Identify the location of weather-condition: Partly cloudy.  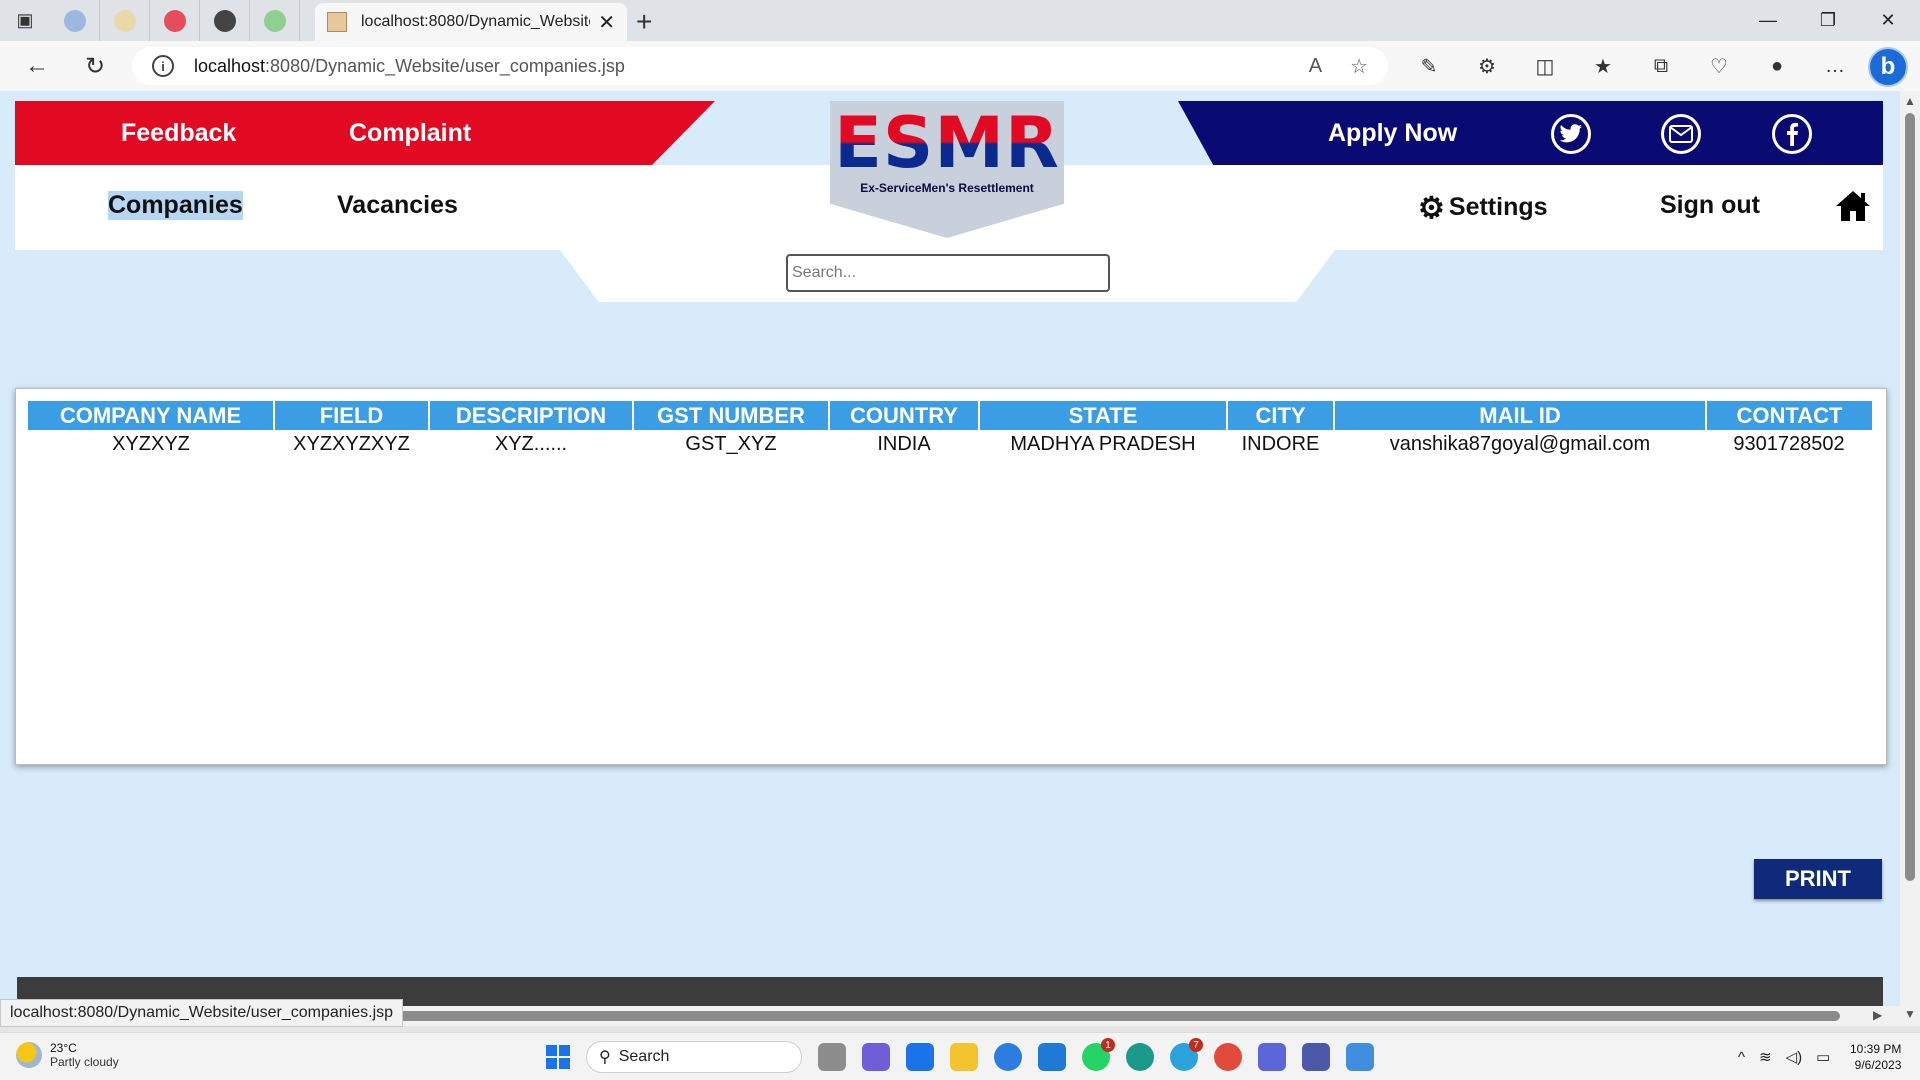
(84, 1062).